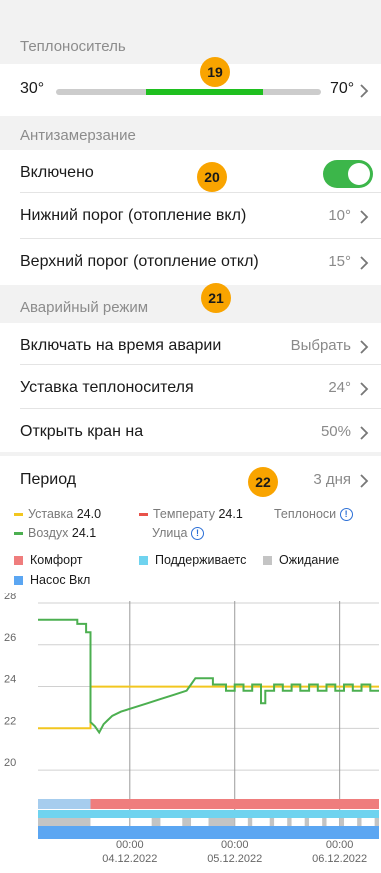 The height and width of the screenshot is (873, 381). I want to click on valve-open-label: Открыть кран на, so click(82, 431).